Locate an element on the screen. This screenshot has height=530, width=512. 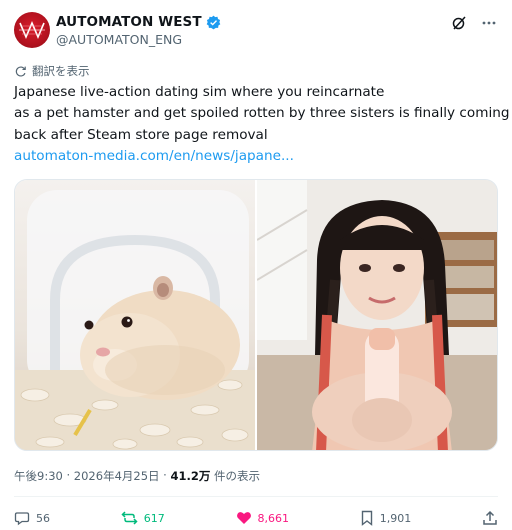
show-translation-link: 翻訳を表示 is located at coordinates (52, 71).